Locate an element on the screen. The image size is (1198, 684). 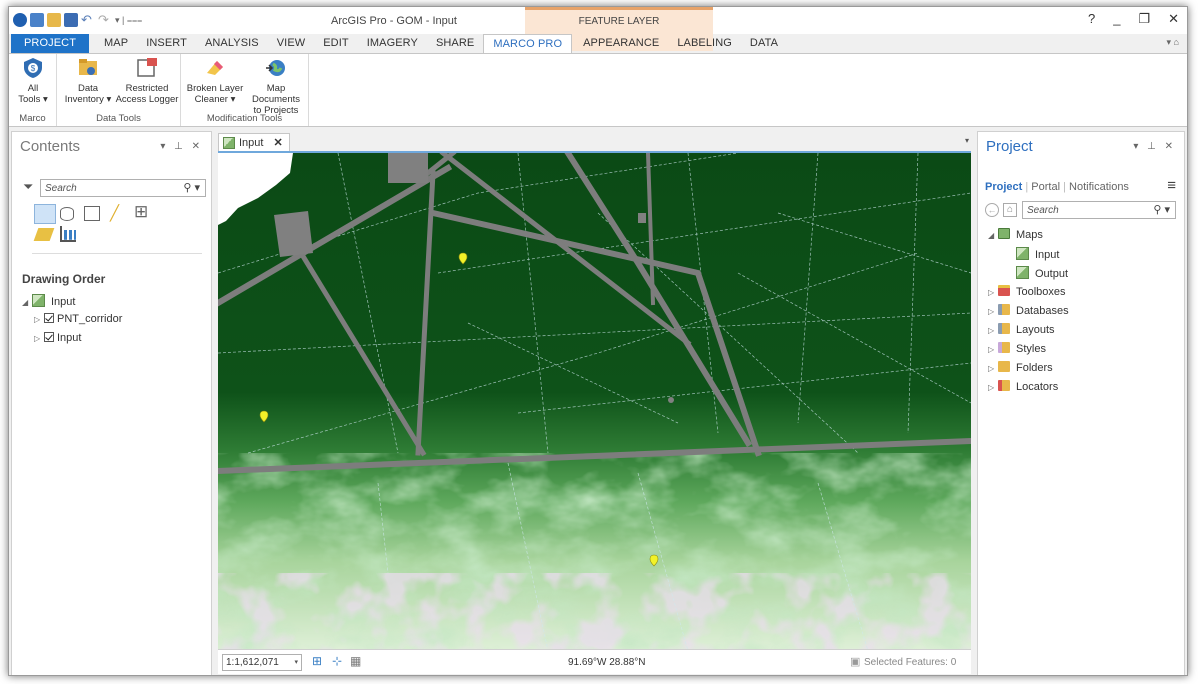
catalog-item-toolboxes: ▷ Toolboxes is located at coordinates (1027, 291).